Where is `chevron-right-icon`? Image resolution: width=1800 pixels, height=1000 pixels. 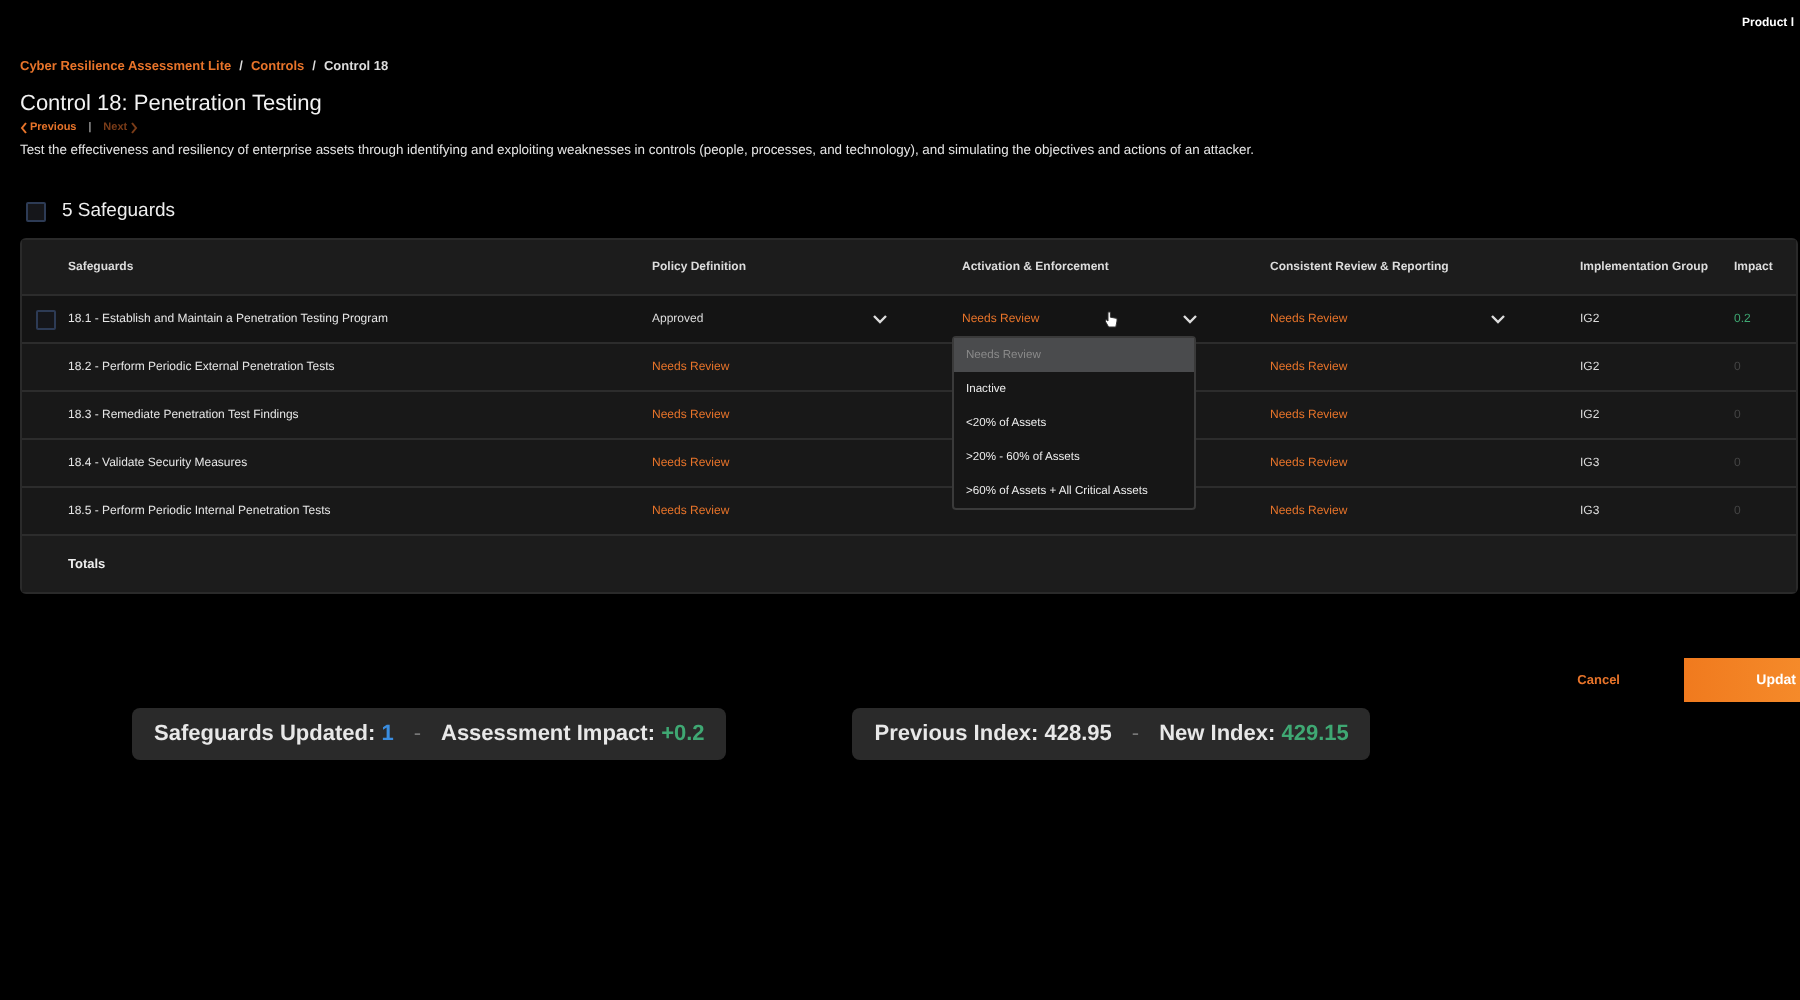 chevron-right-icon is located at coordinates (133, 128).